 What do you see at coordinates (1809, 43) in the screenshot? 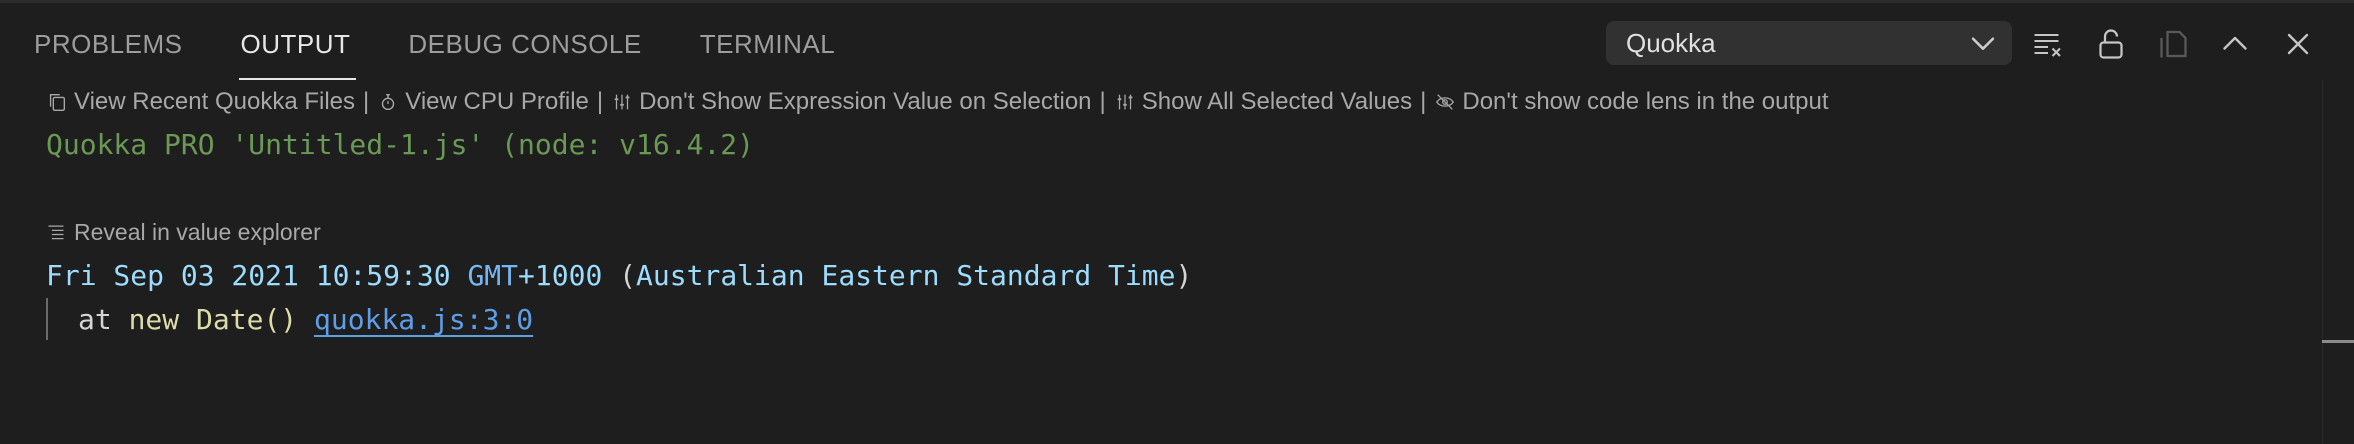
I see `output-channel-select: Quokka` at bounding box center [1809, 43].